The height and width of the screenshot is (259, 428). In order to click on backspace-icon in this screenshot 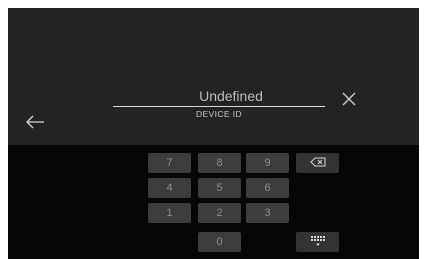, I will do `click(317, 163)`.